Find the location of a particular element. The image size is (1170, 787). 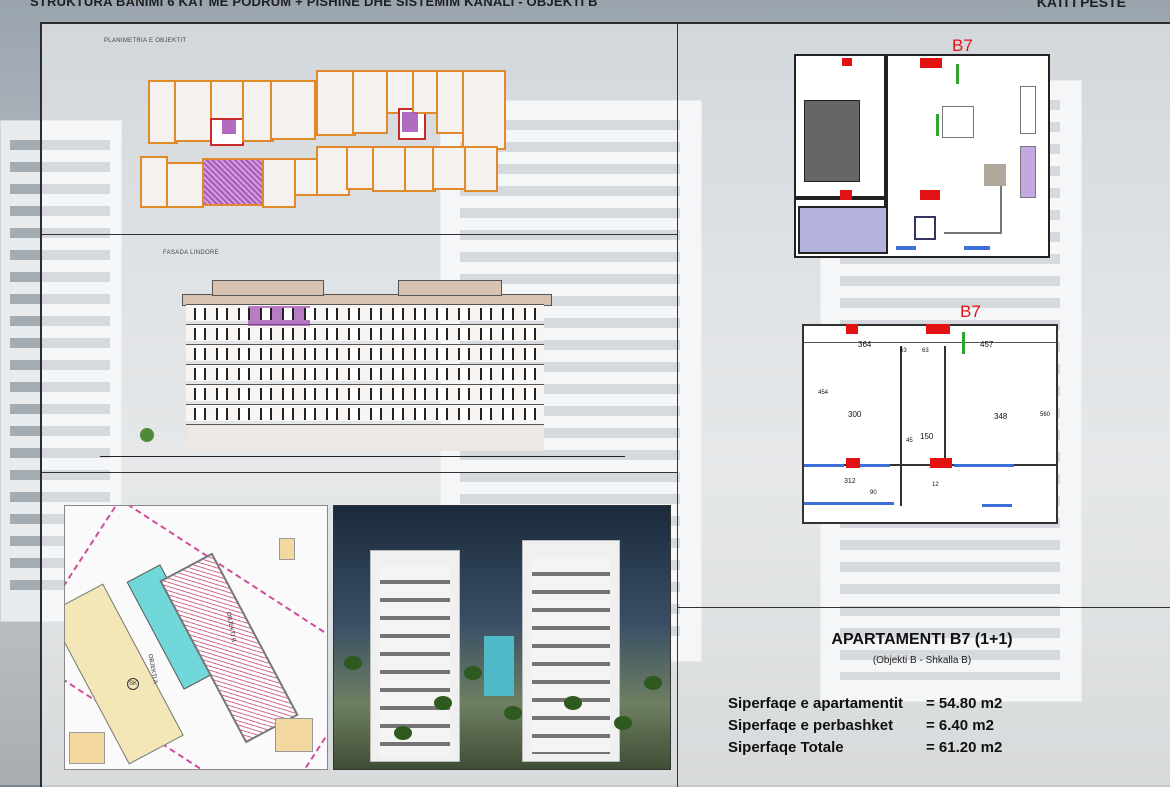

site-plan: OBJEKTI A OBJEKTI B SK is located at coordinates (196, 637).